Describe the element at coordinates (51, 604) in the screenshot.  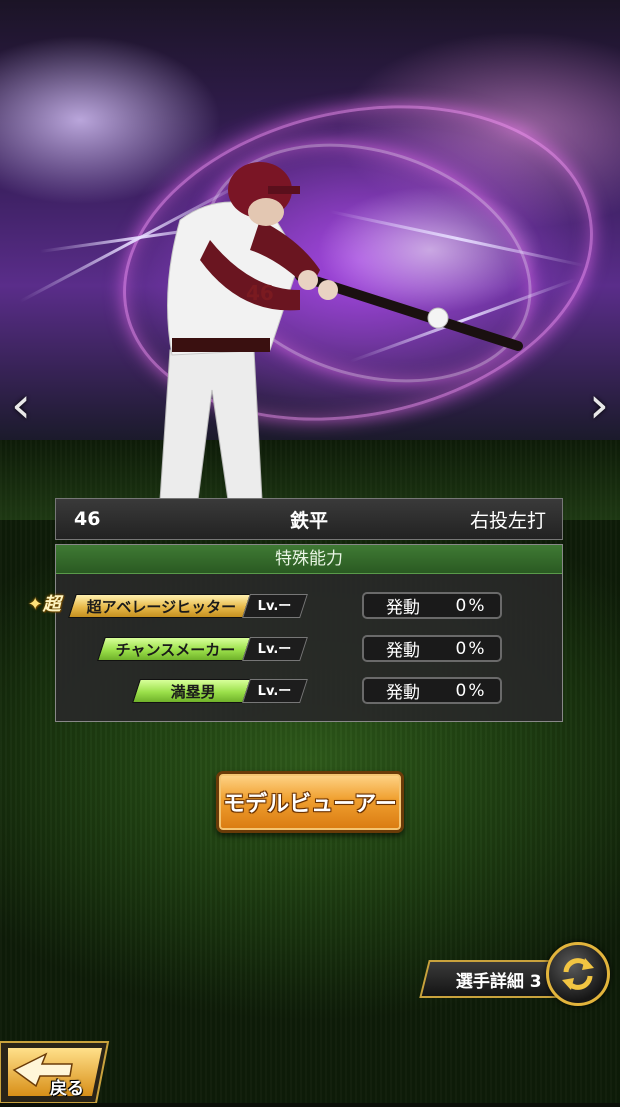
I see `super-badge-label: 超` at that location.